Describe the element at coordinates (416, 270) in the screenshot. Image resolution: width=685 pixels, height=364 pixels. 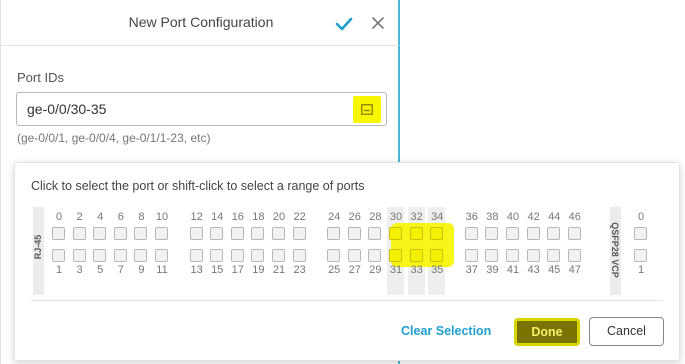
I see `port-number-33: 33` at that location.